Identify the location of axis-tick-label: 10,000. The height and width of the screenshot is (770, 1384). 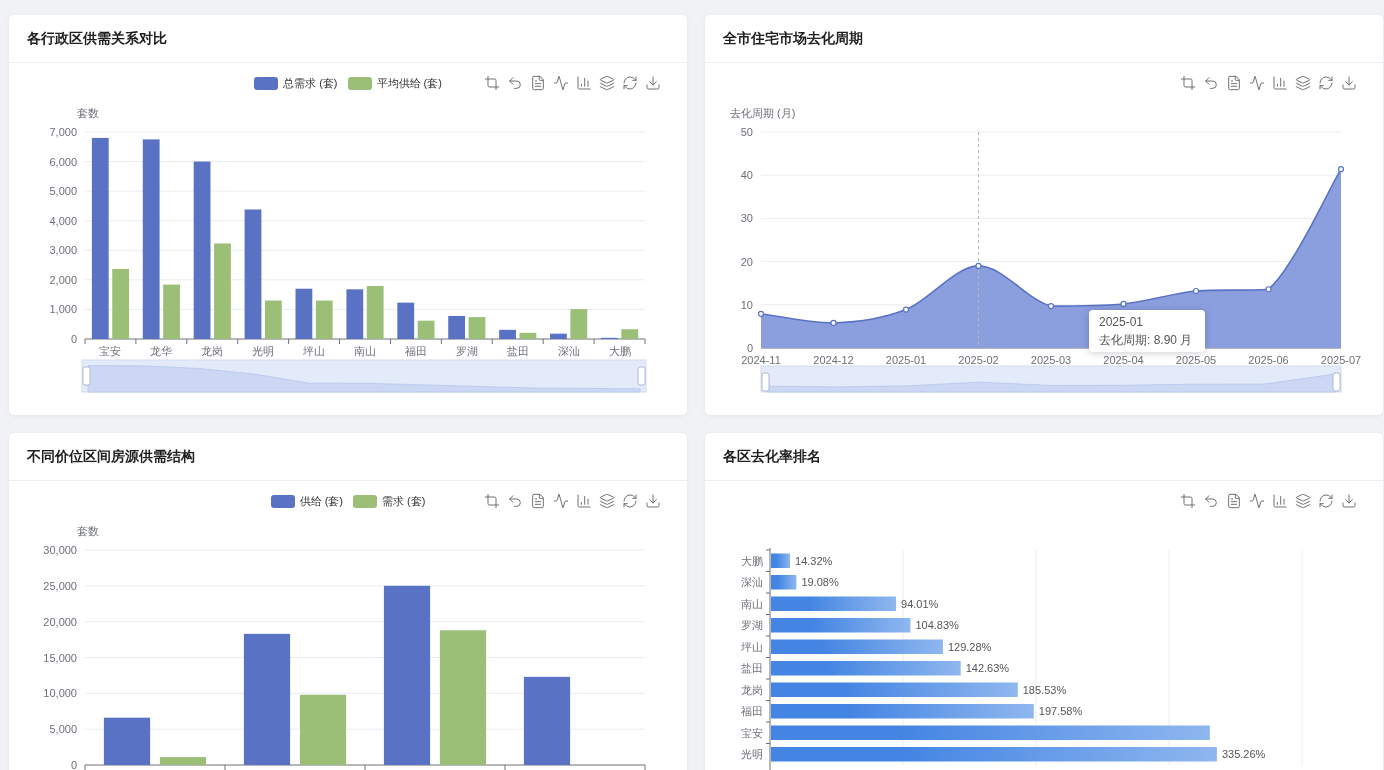
(60, 693).